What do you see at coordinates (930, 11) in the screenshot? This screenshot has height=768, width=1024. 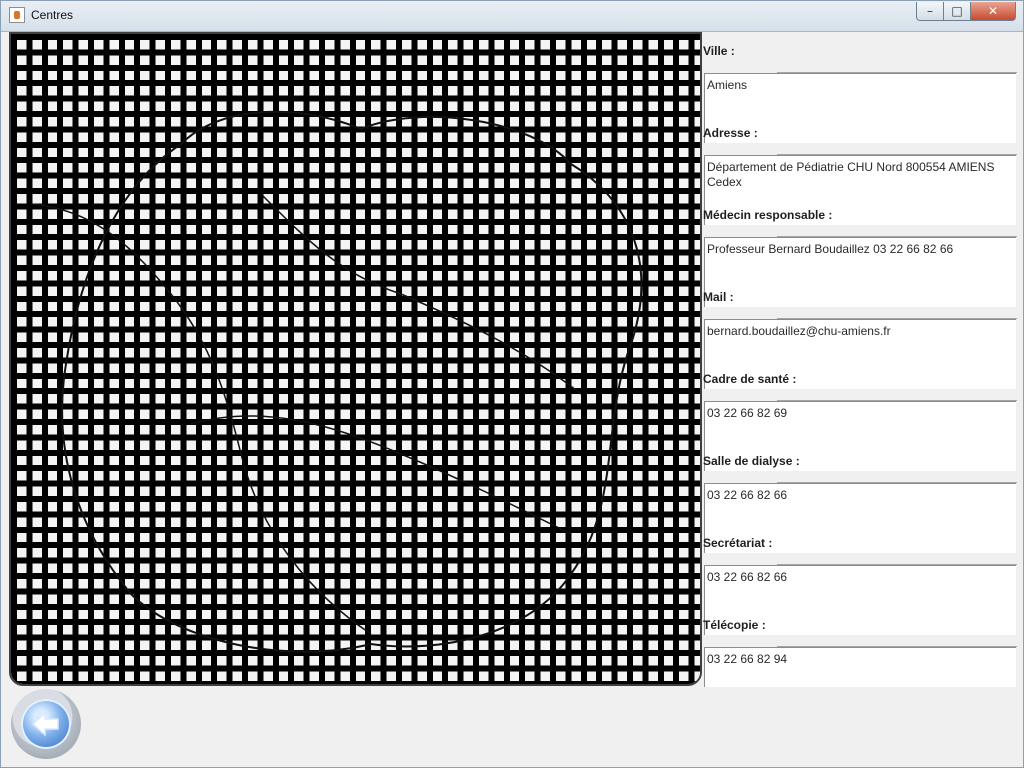 I see `minimize-button: –` at bounding box center [930, 11].